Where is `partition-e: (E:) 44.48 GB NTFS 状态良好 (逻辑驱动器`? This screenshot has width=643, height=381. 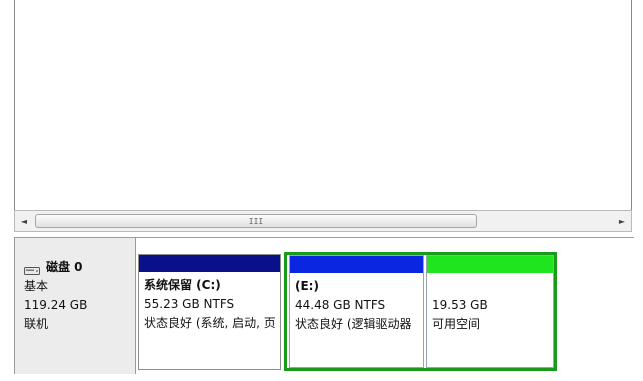
partition-e: (E:) 44.48 GB NTFS 状态良好 (逻辑驱动器 is located at coordinates (356, 311).